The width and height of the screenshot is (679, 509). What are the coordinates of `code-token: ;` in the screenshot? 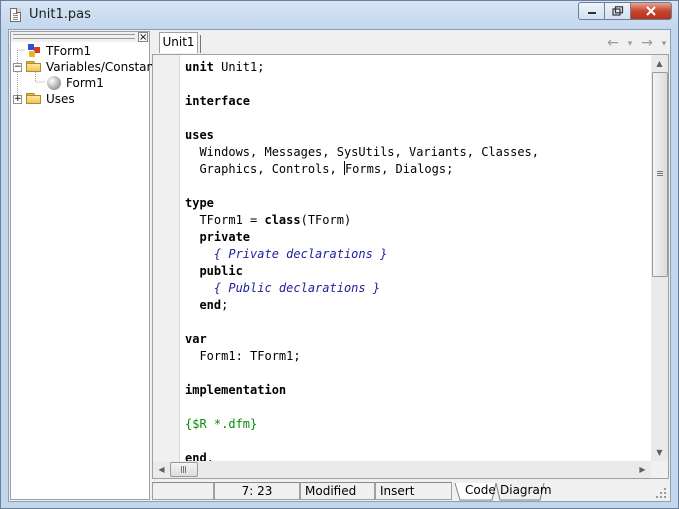 It's located at (225, 305).